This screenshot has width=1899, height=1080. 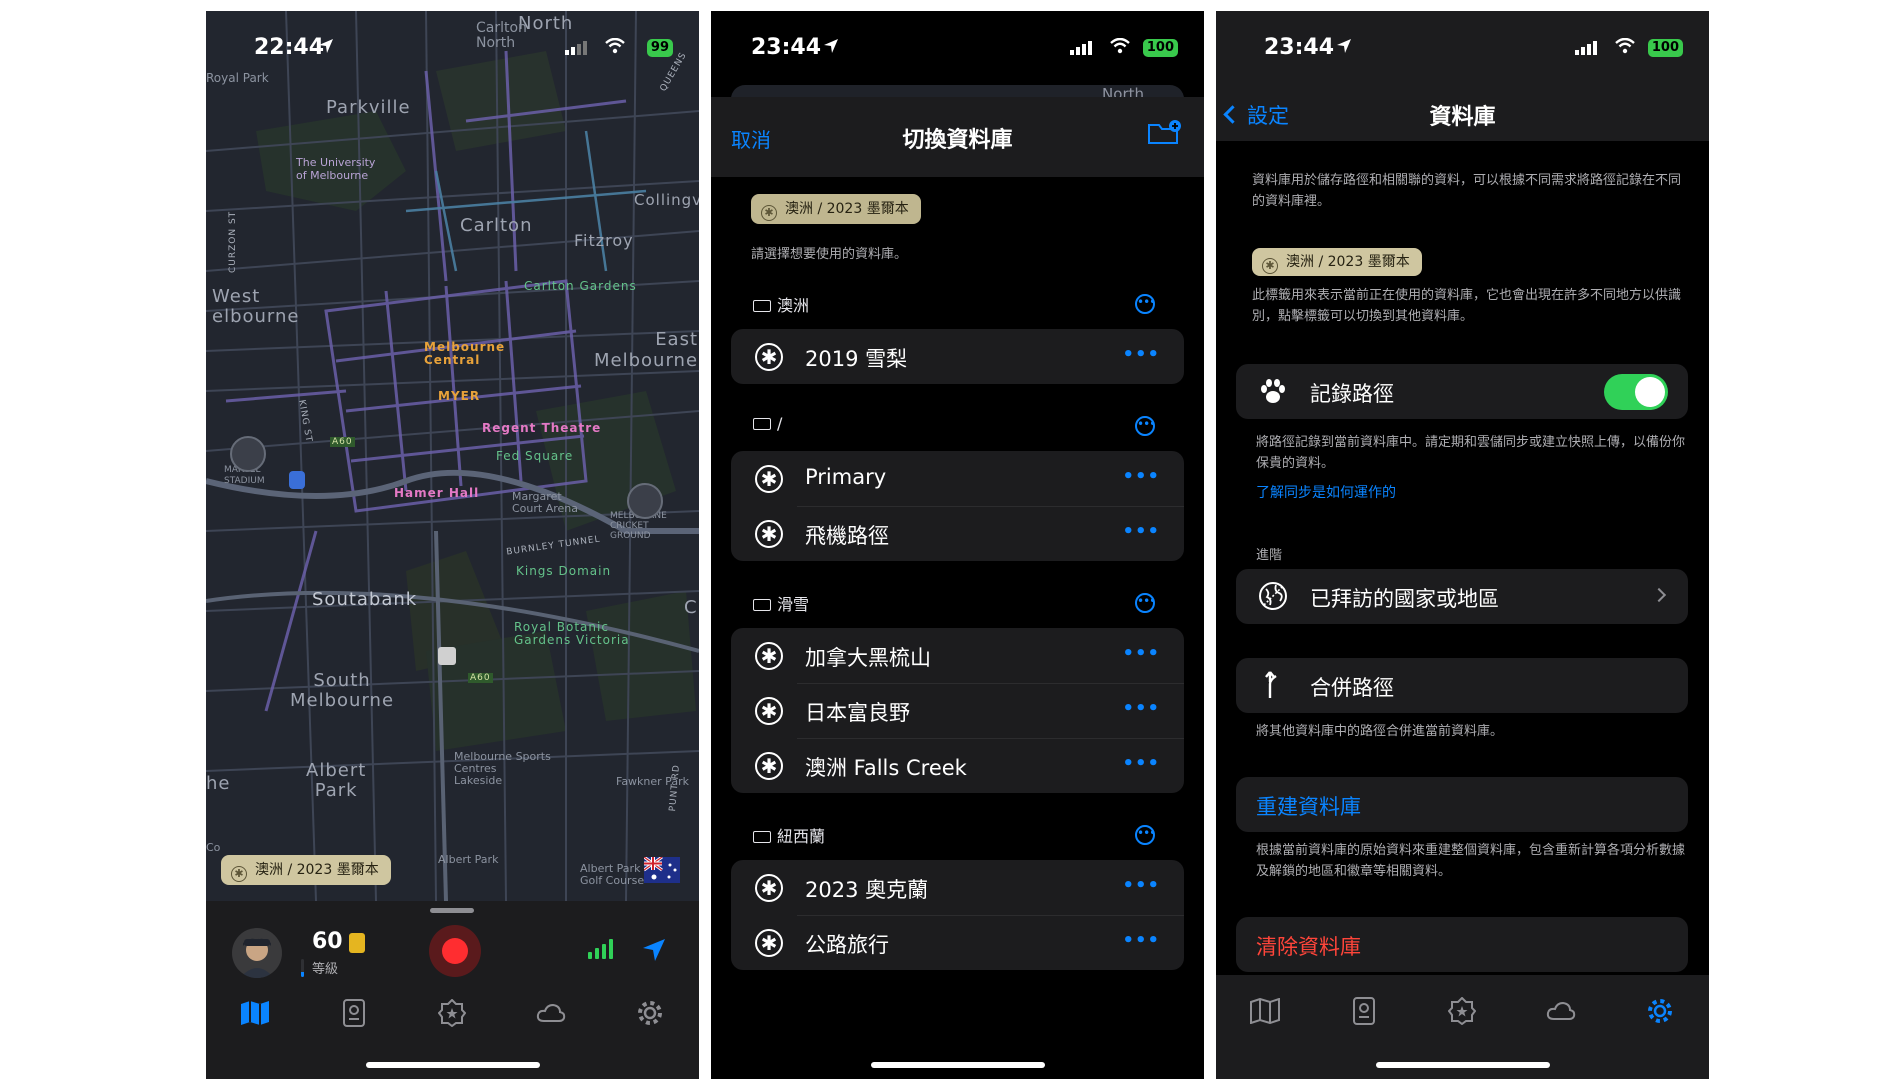 What do you see at coordinates (447, 656) in the screenshot?
I see `shrine-icon` at bounding box center [447, 656].